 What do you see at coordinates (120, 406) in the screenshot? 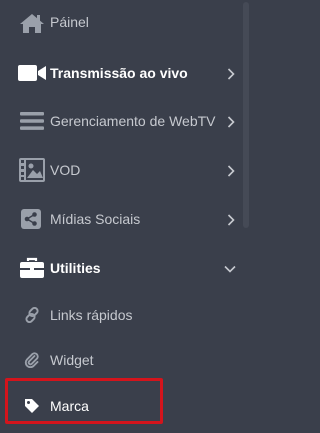
I see `sidebar-item-marca: Marca` at bounding box center [120, 406].